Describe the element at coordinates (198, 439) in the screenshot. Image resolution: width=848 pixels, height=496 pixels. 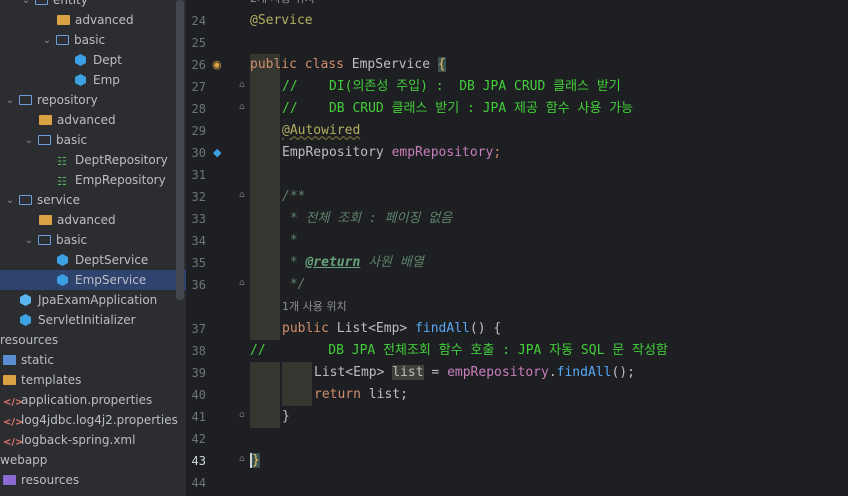
I see `line-number: 42` at that location.